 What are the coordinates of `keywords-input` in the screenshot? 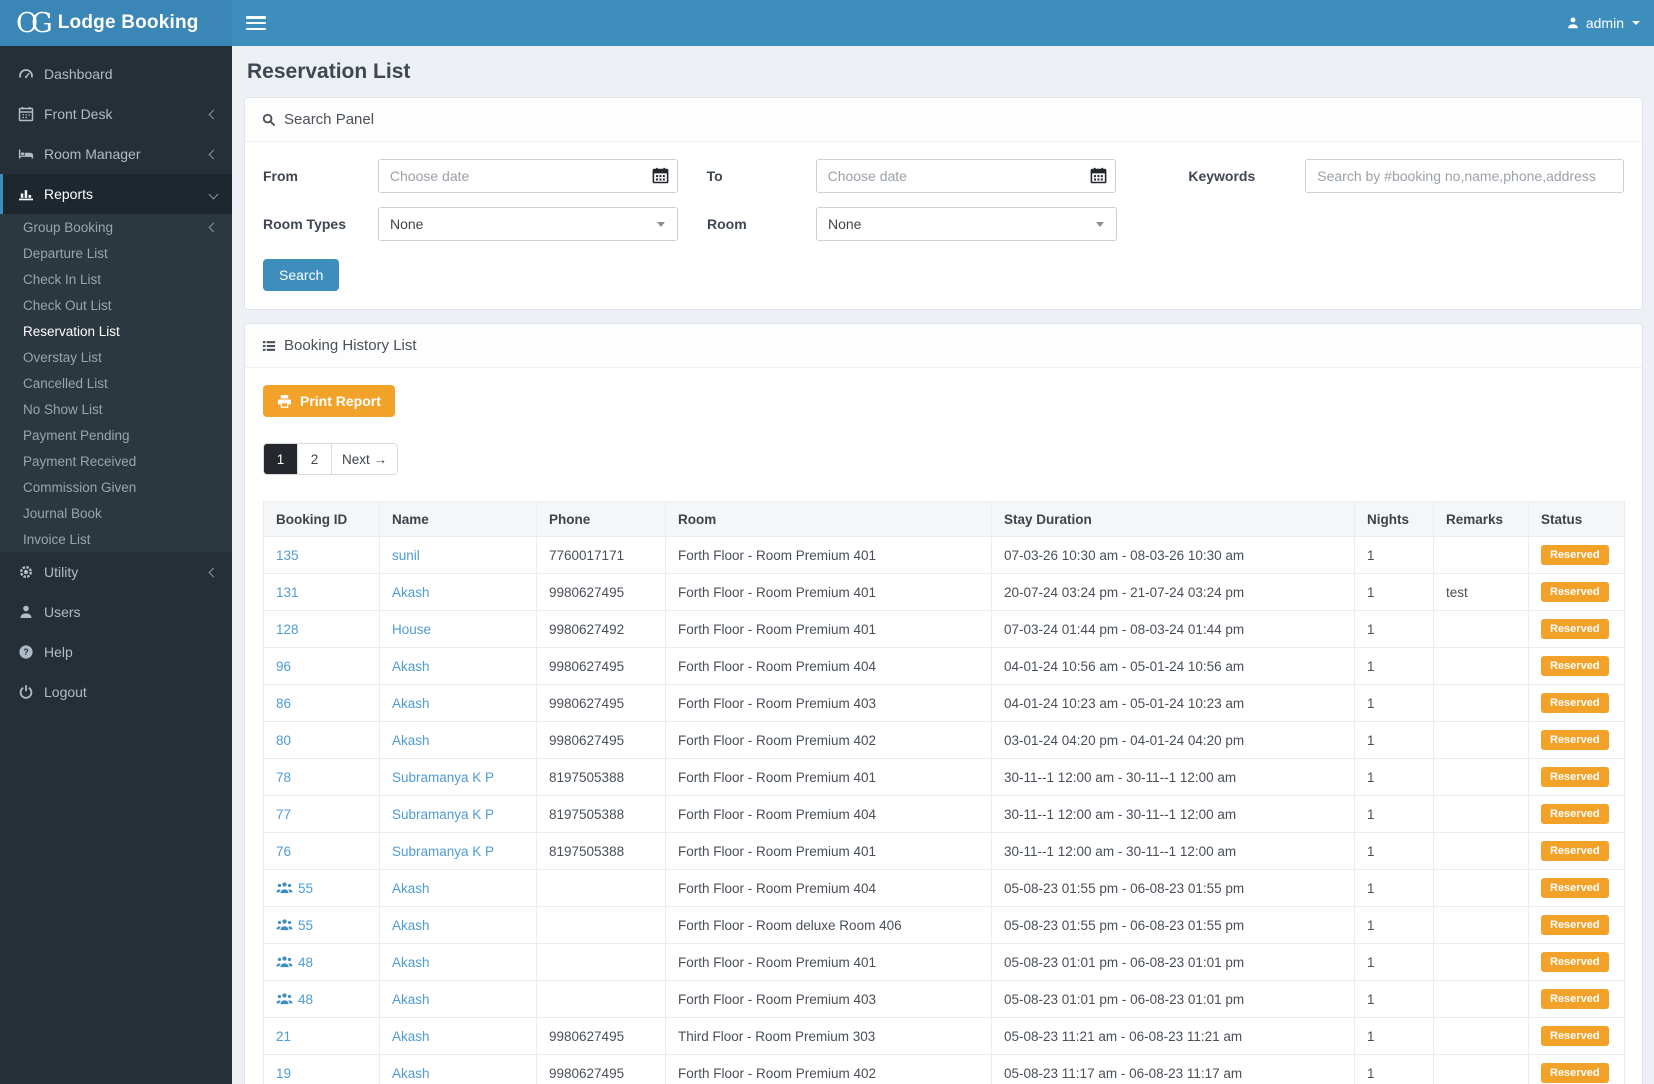 It's located at (1464, 176).